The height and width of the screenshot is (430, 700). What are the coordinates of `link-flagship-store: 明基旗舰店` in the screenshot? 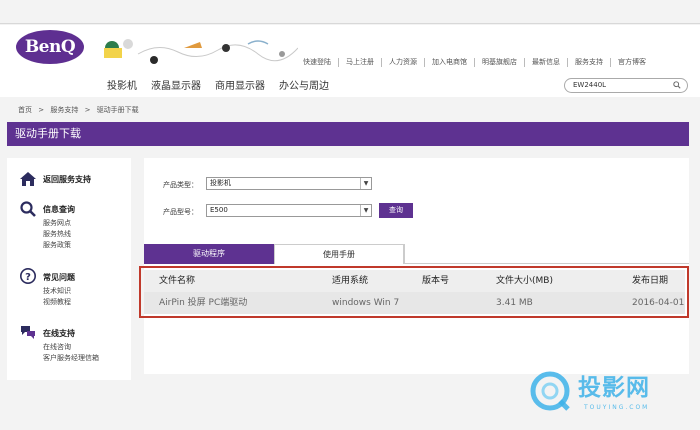 It's located at (500, 62).